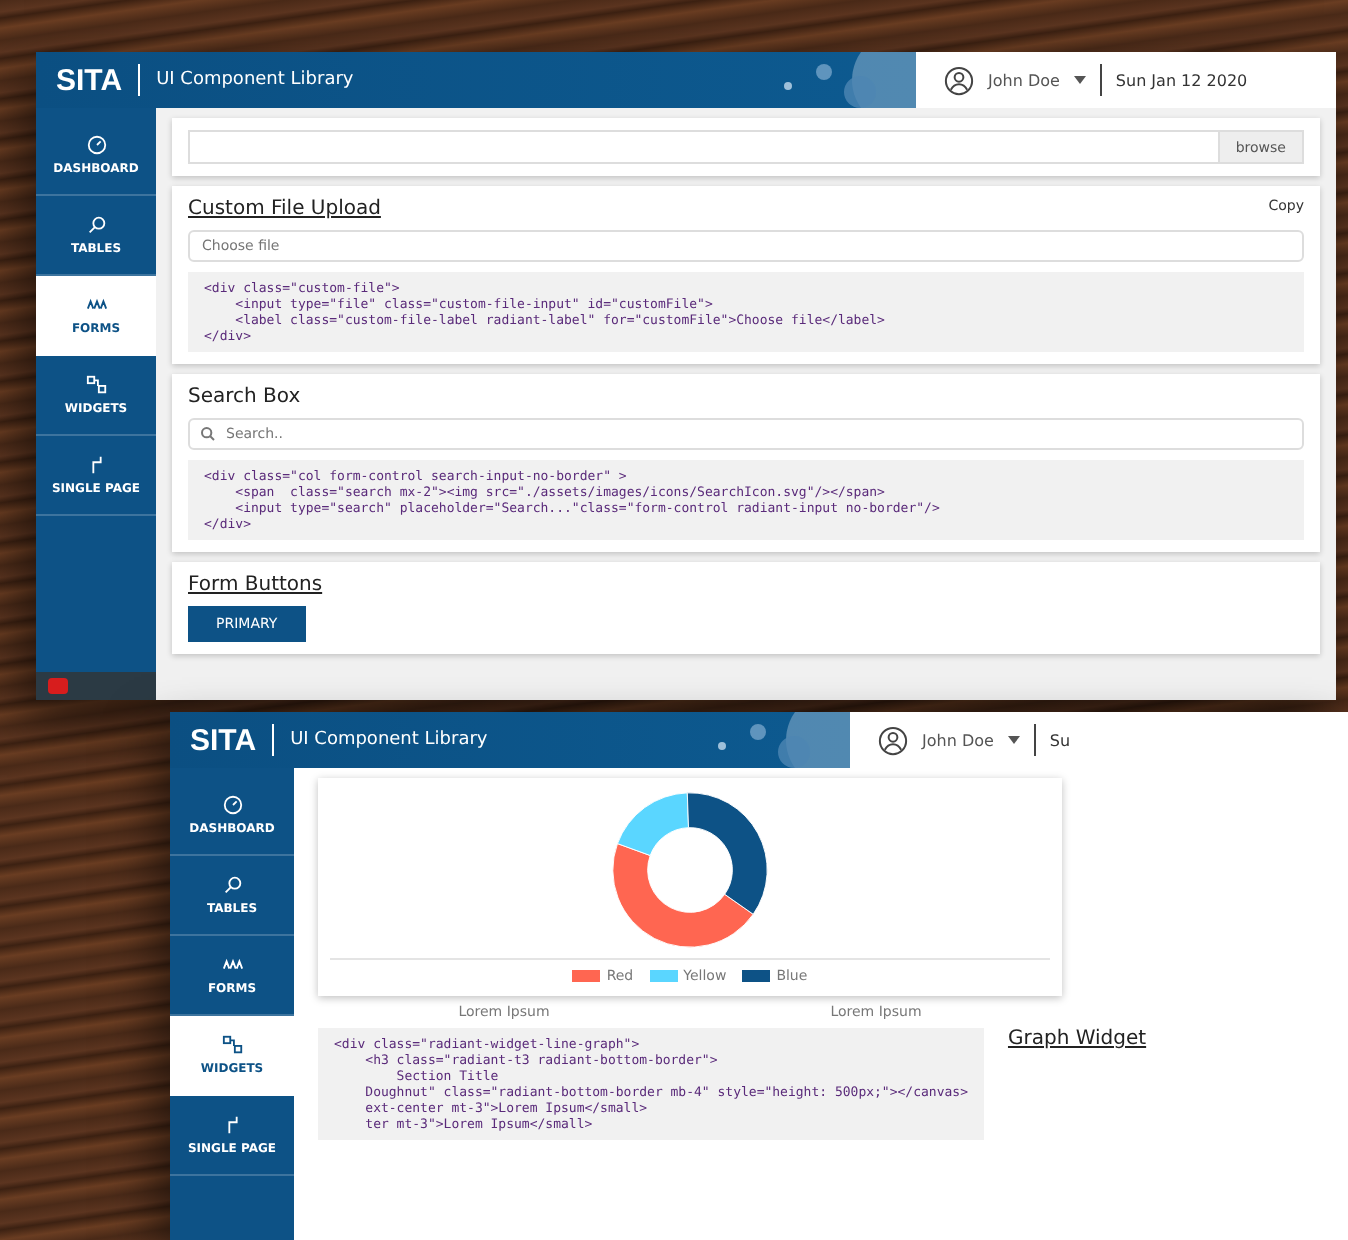  I want to click on section-title: Graph Widget, so click(1077, 1039).